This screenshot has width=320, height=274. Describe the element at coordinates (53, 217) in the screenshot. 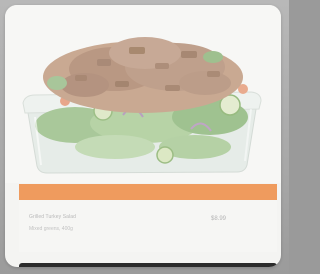

I see `product-name: Grilled Turkey Salad` at that location.